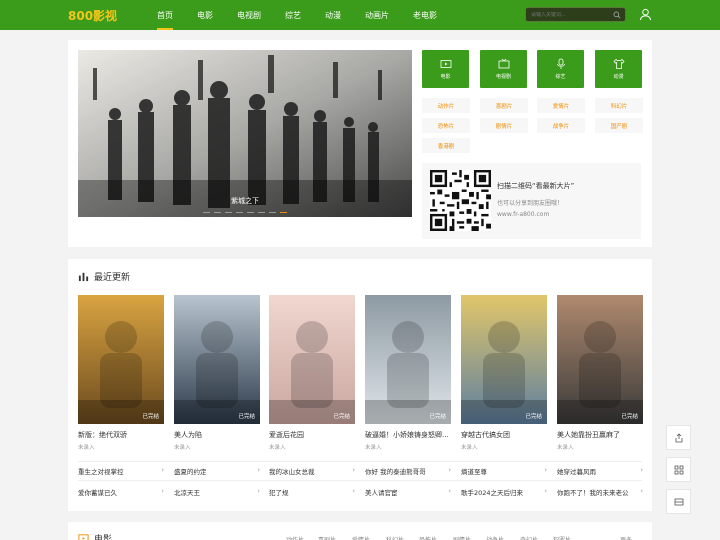 The height and width of the screenshot is (540, 720). Describe the element at coordinates (600, 471) in the screenshot. I see `update-link: 她穿过暮风雨 ›` at that location.